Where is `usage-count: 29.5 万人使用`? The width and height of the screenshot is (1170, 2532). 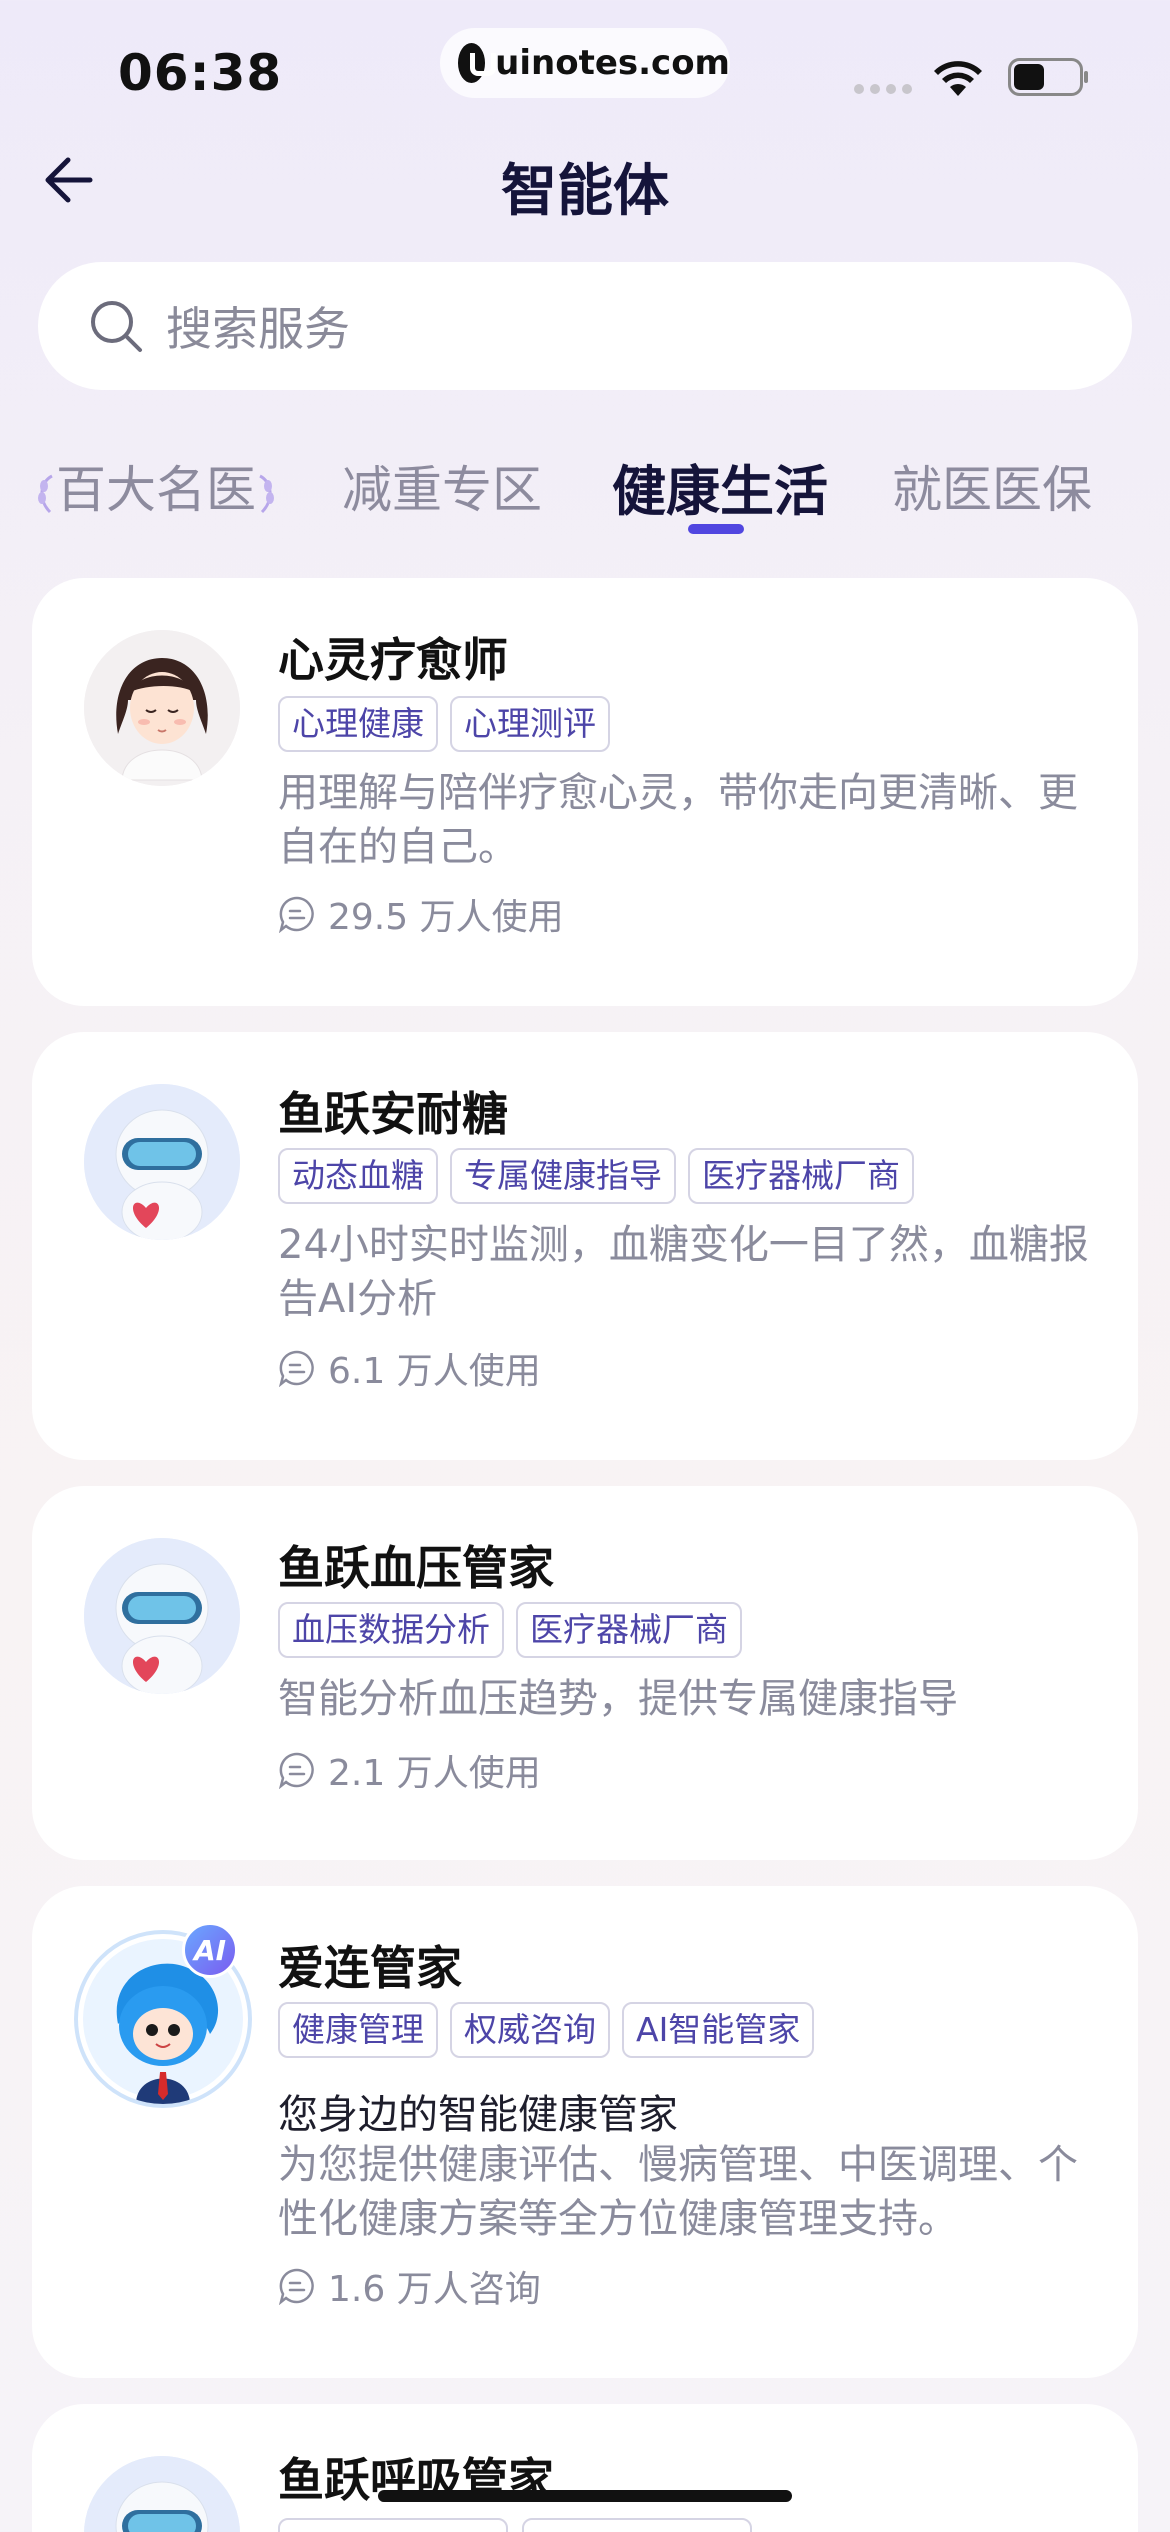
usage-count: 29.5 万人使用 is located at coordinates (421, 914).